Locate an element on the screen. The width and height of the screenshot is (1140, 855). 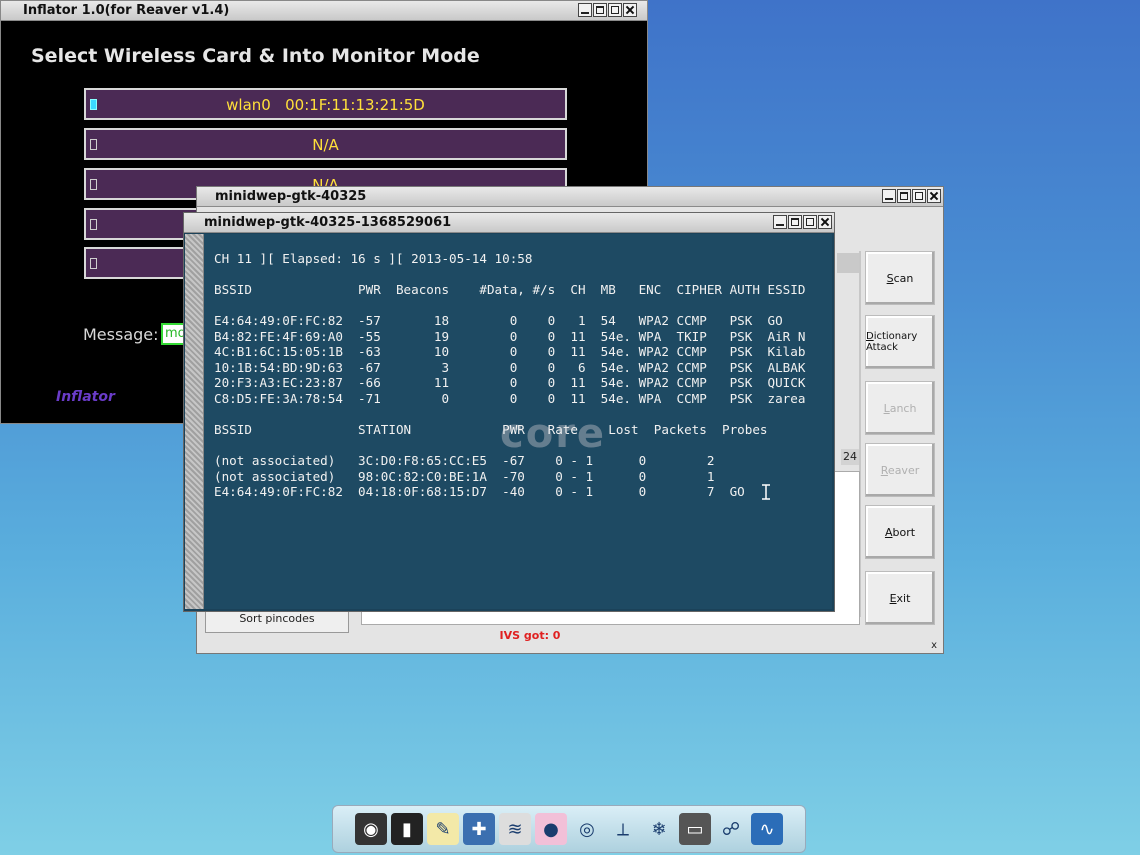
button-label: ictionary Attack is located at coordinates (892, 342).